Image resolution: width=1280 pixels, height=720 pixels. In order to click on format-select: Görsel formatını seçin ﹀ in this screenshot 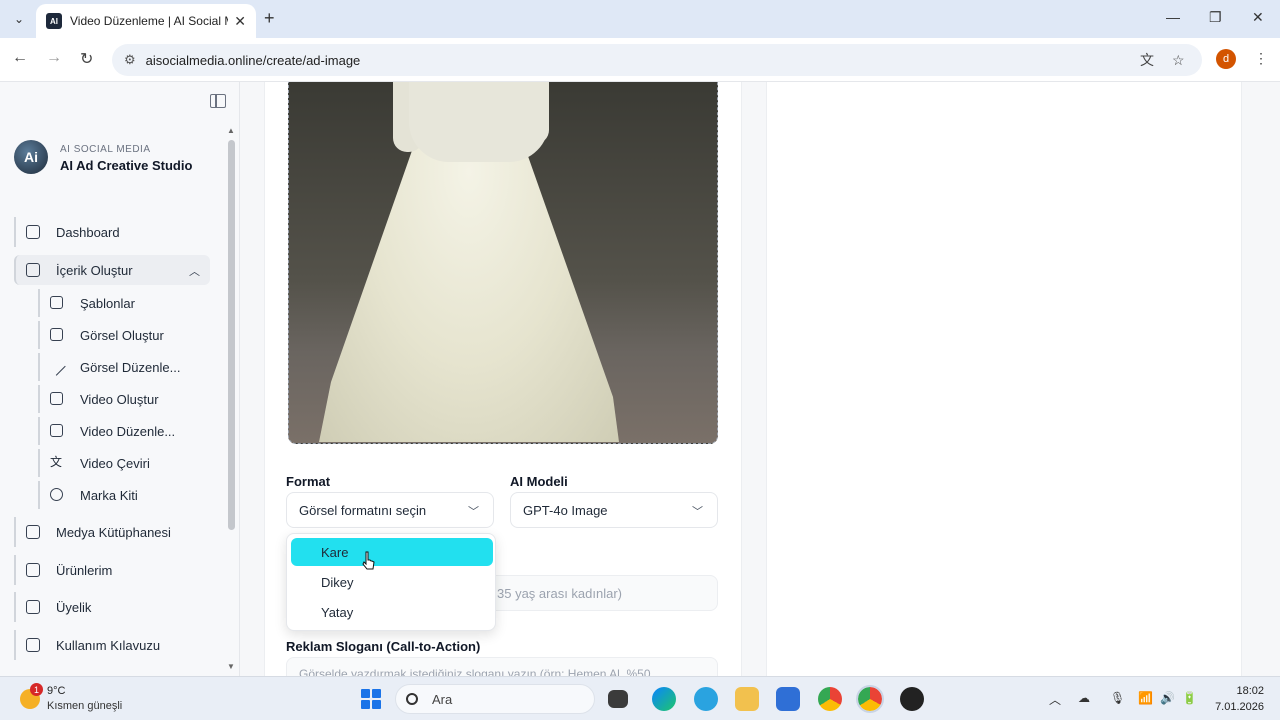, I will do `click(390, 510)`.